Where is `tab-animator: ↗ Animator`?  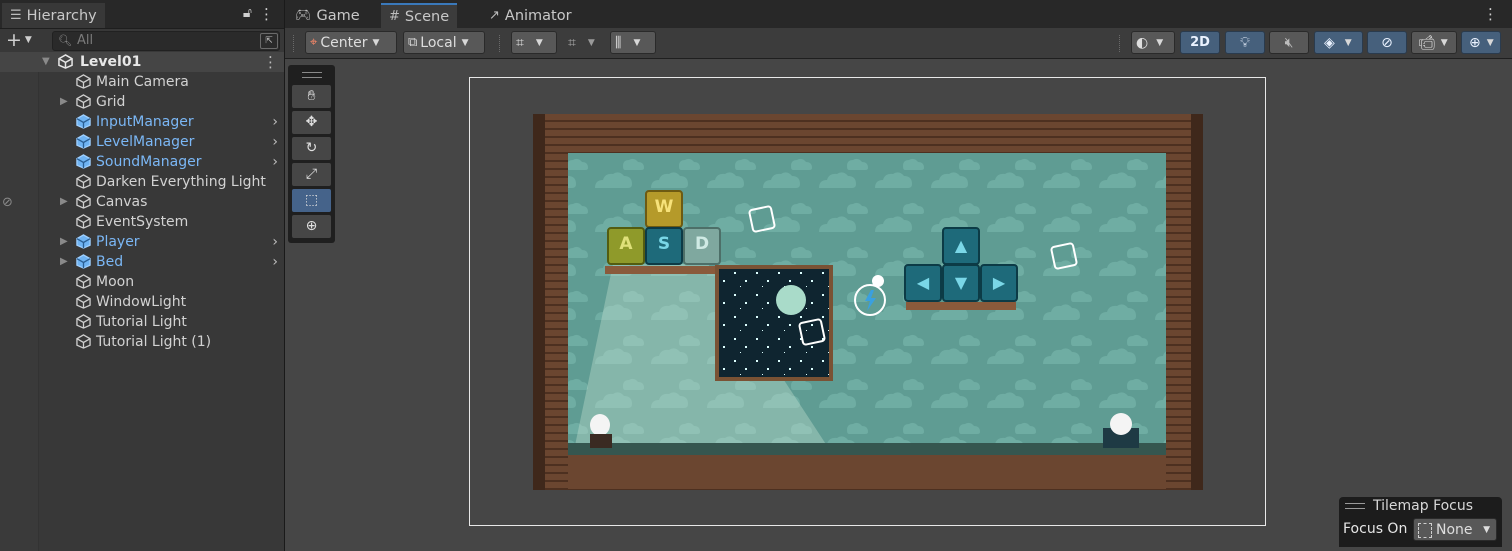
tab-animator: ↗ Animator is located at coordinates (530, 15).